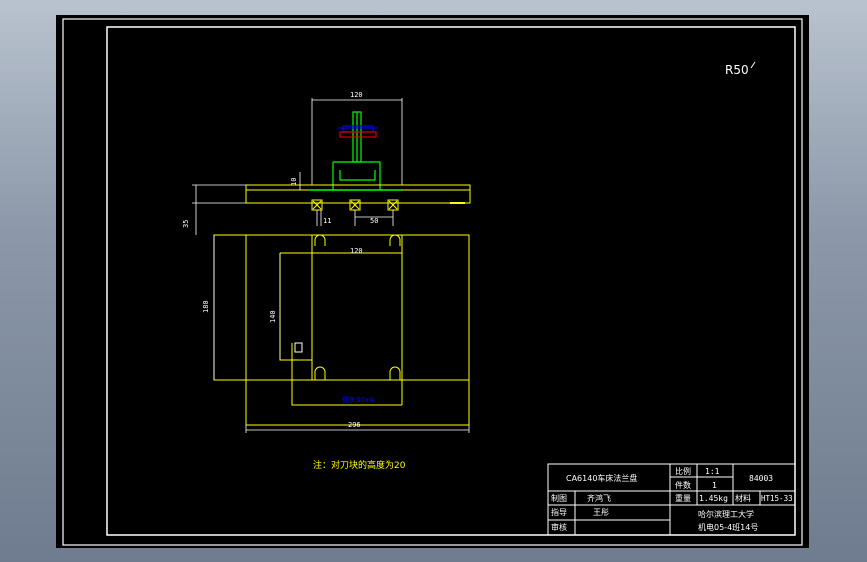  Describe the element at coordinates (599, 498) in the screenshot. I see `drawn-name: 齐鸿飞` at that location.